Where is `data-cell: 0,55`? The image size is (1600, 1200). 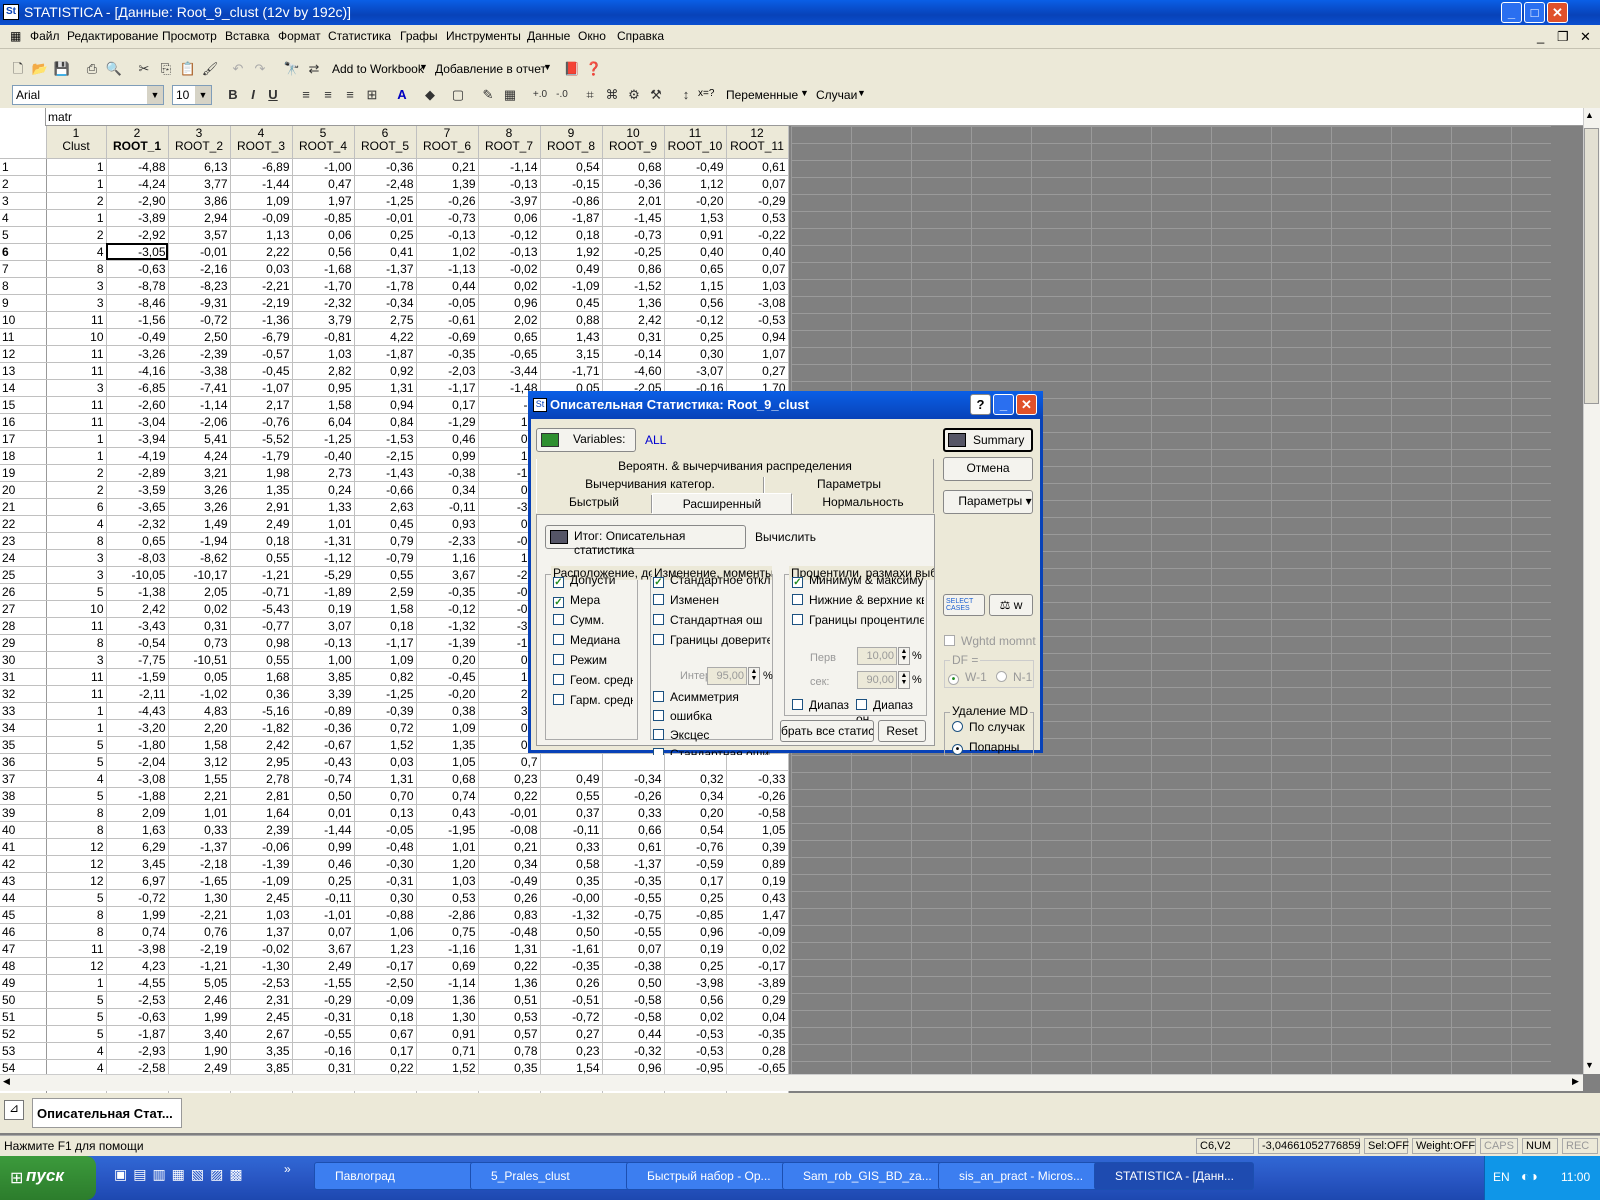
data-cell: 0,55 is located at coordinates (261, 558).